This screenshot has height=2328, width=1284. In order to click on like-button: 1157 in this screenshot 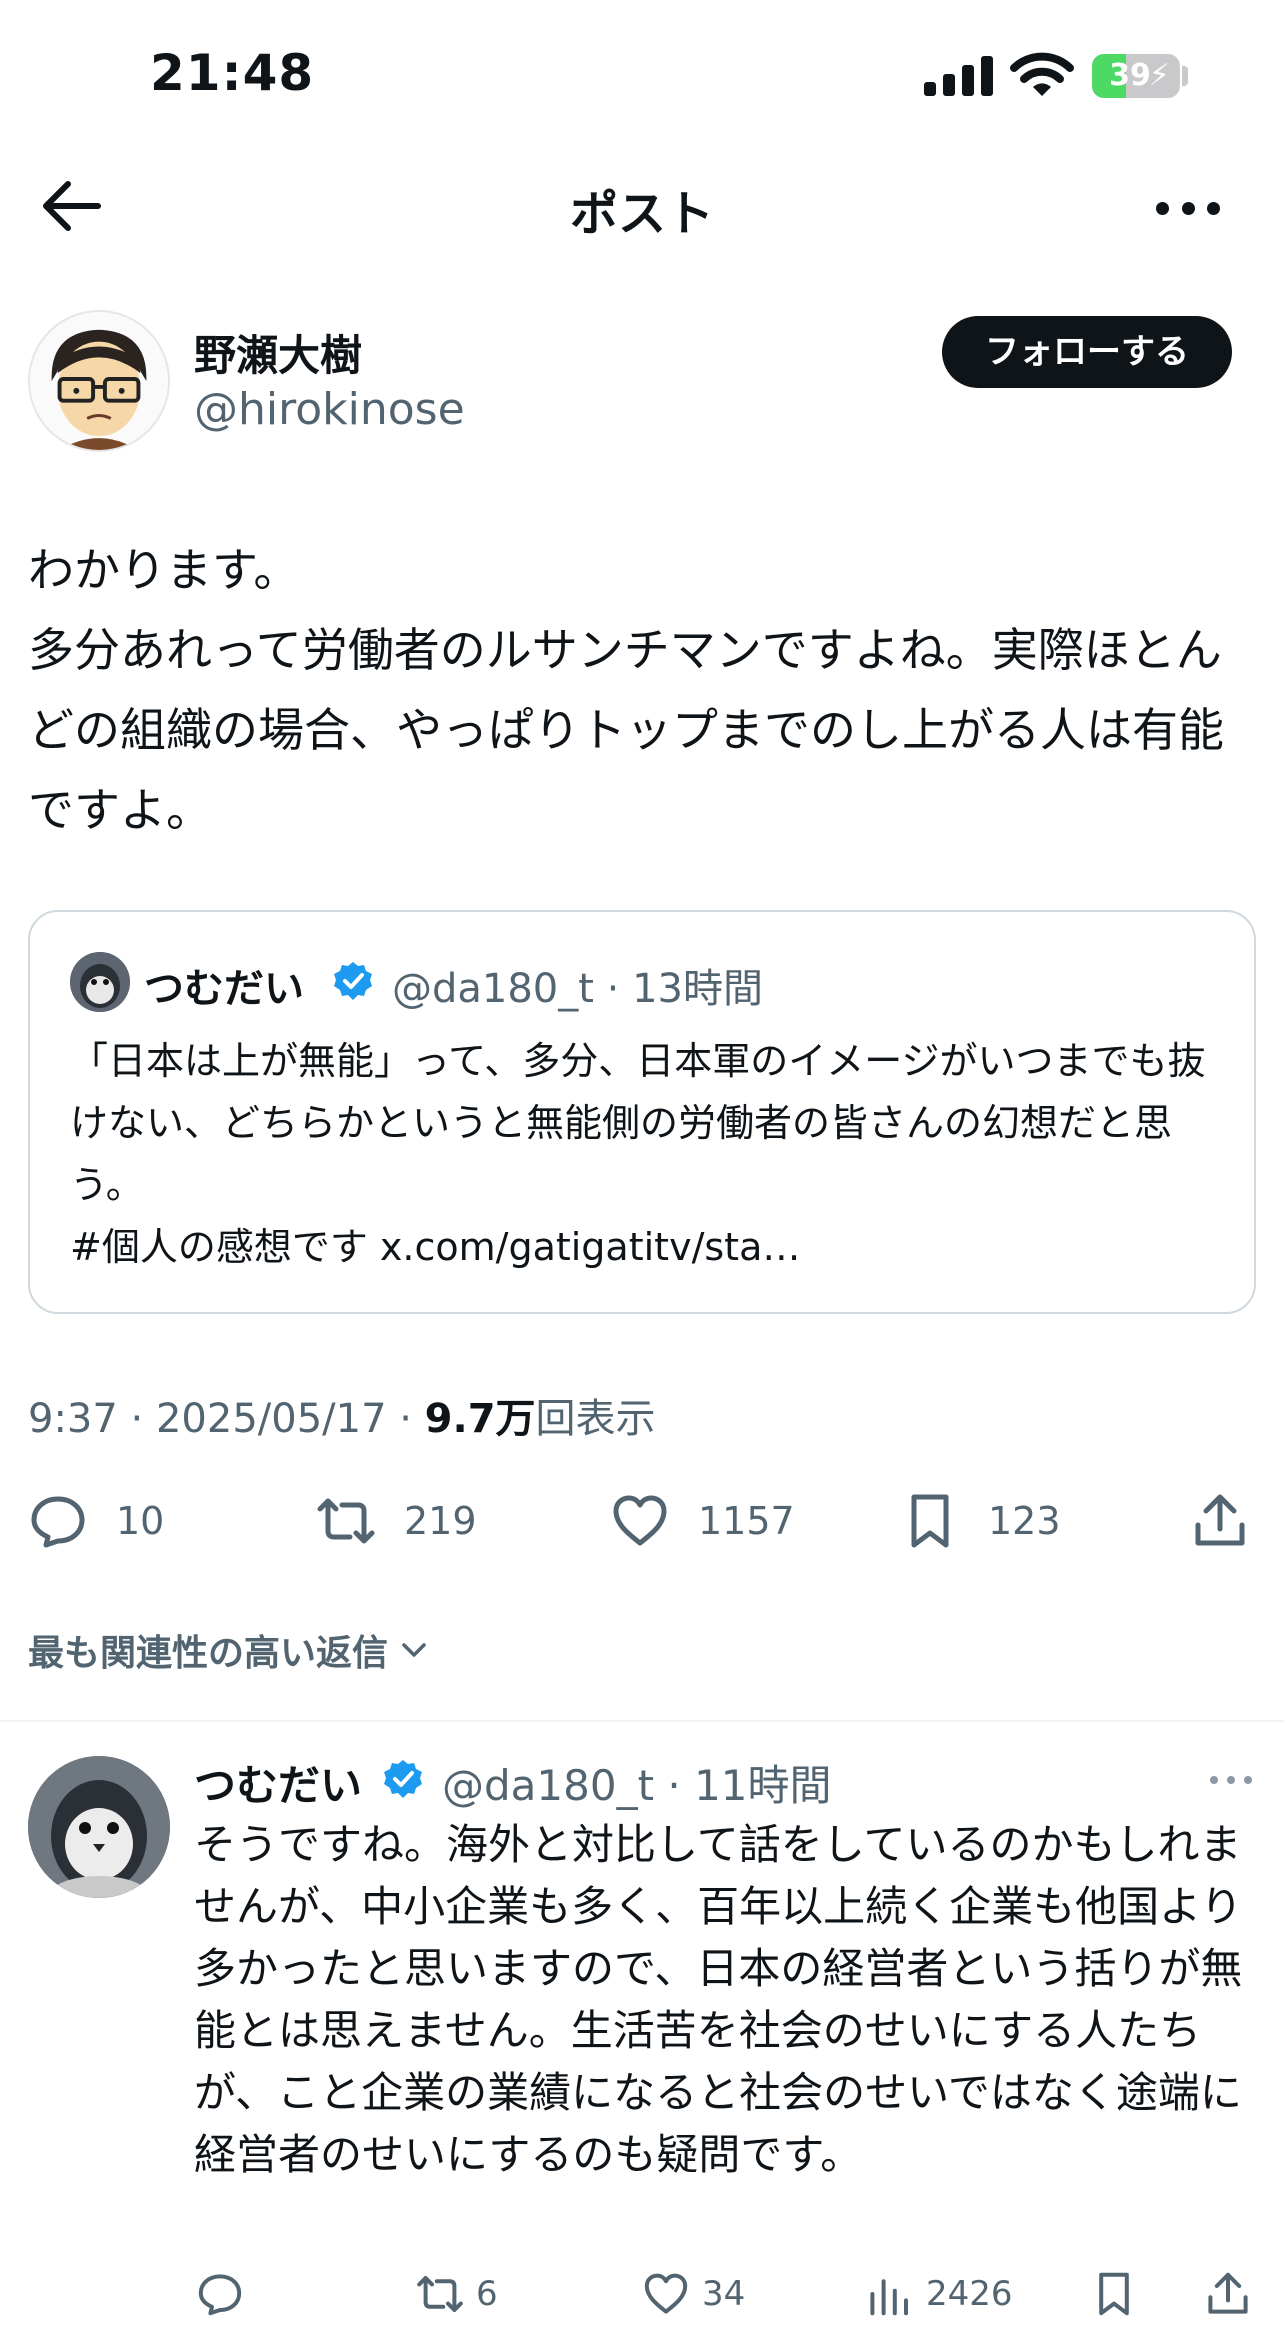, I will do `click(702, 1521)`.